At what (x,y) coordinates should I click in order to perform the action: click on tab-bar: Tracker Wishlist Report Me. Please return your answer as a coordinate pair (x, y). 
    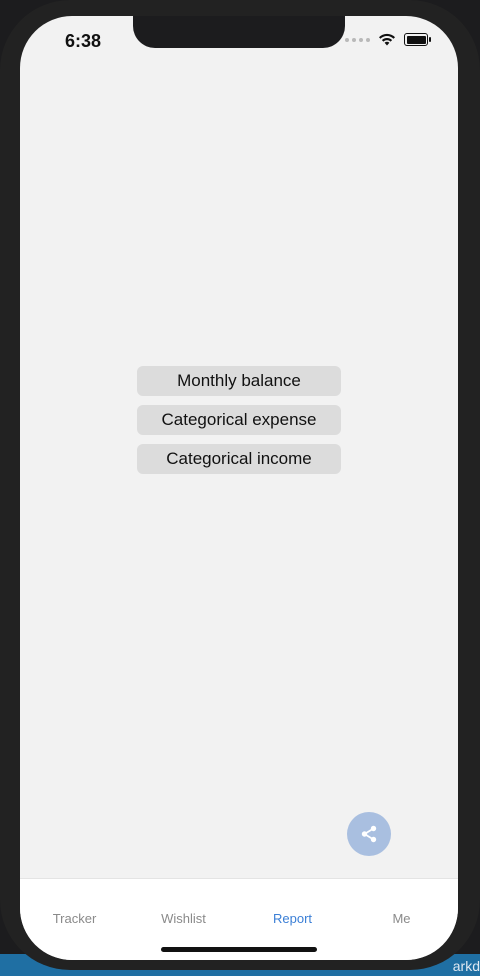
    Looking at the image, I should click on (239, 919).